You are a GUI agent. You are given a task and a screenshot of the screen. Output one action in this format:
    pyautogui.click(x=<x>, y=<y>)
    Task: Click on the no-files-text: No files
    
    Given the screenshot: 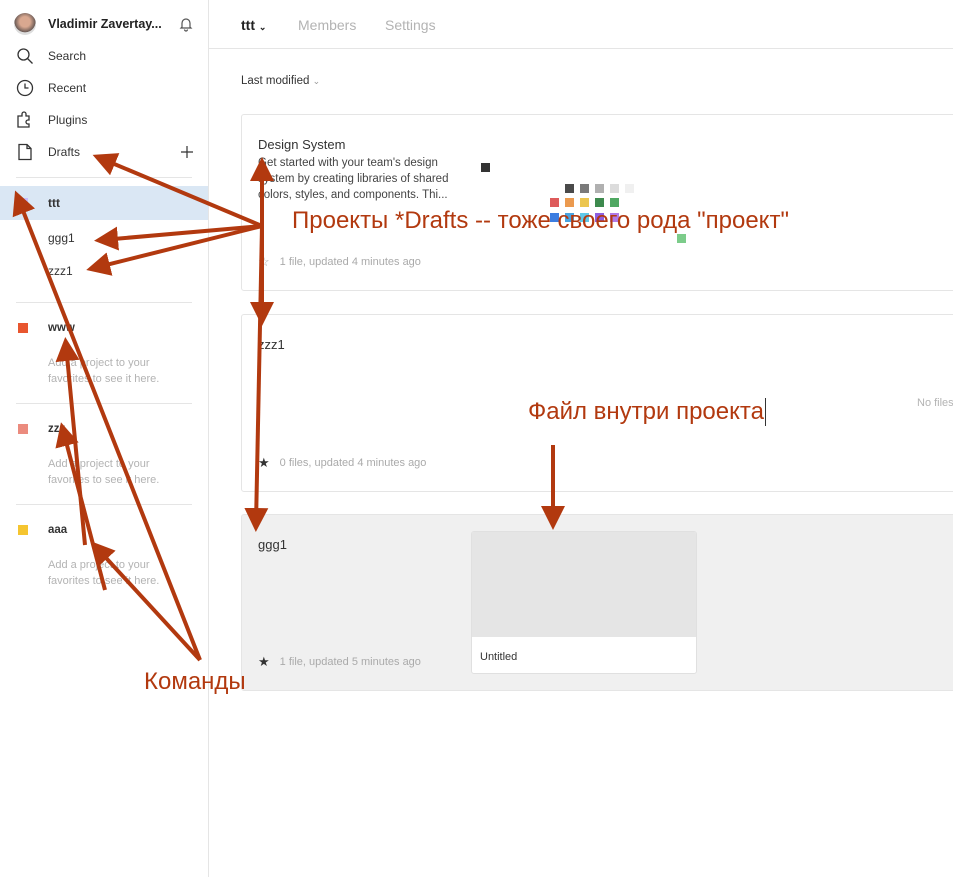 What is the action you would take?
    pyautogui.click(x=935, y=403)
    